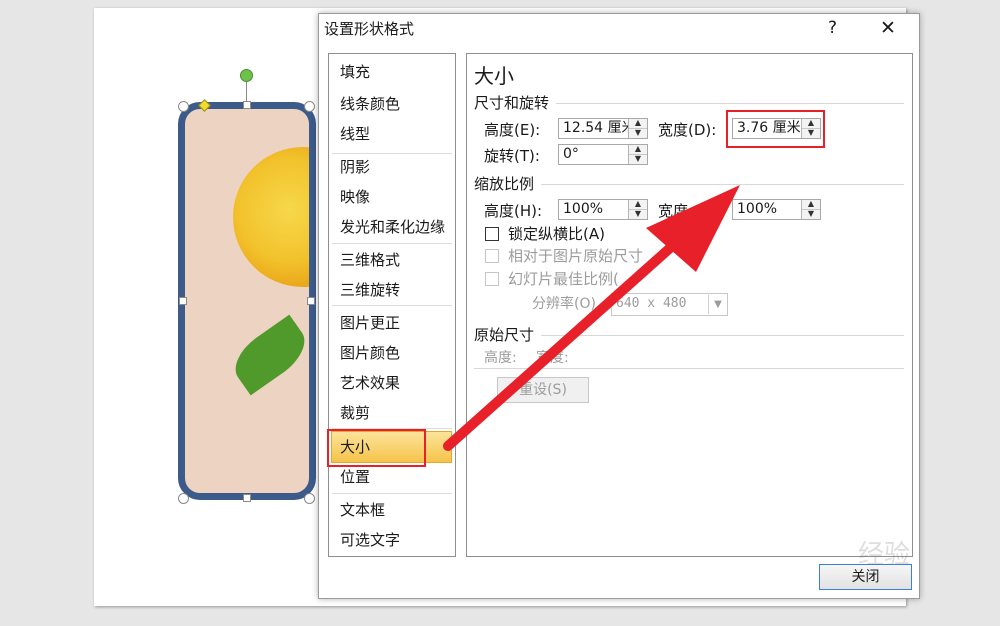 Image resolution: width=1000 pixels, height=626 pixels. What do you see at coordinates (591, 318) in the screenshot?
I see `annotation-arrow` at bounding box center [591, 318].